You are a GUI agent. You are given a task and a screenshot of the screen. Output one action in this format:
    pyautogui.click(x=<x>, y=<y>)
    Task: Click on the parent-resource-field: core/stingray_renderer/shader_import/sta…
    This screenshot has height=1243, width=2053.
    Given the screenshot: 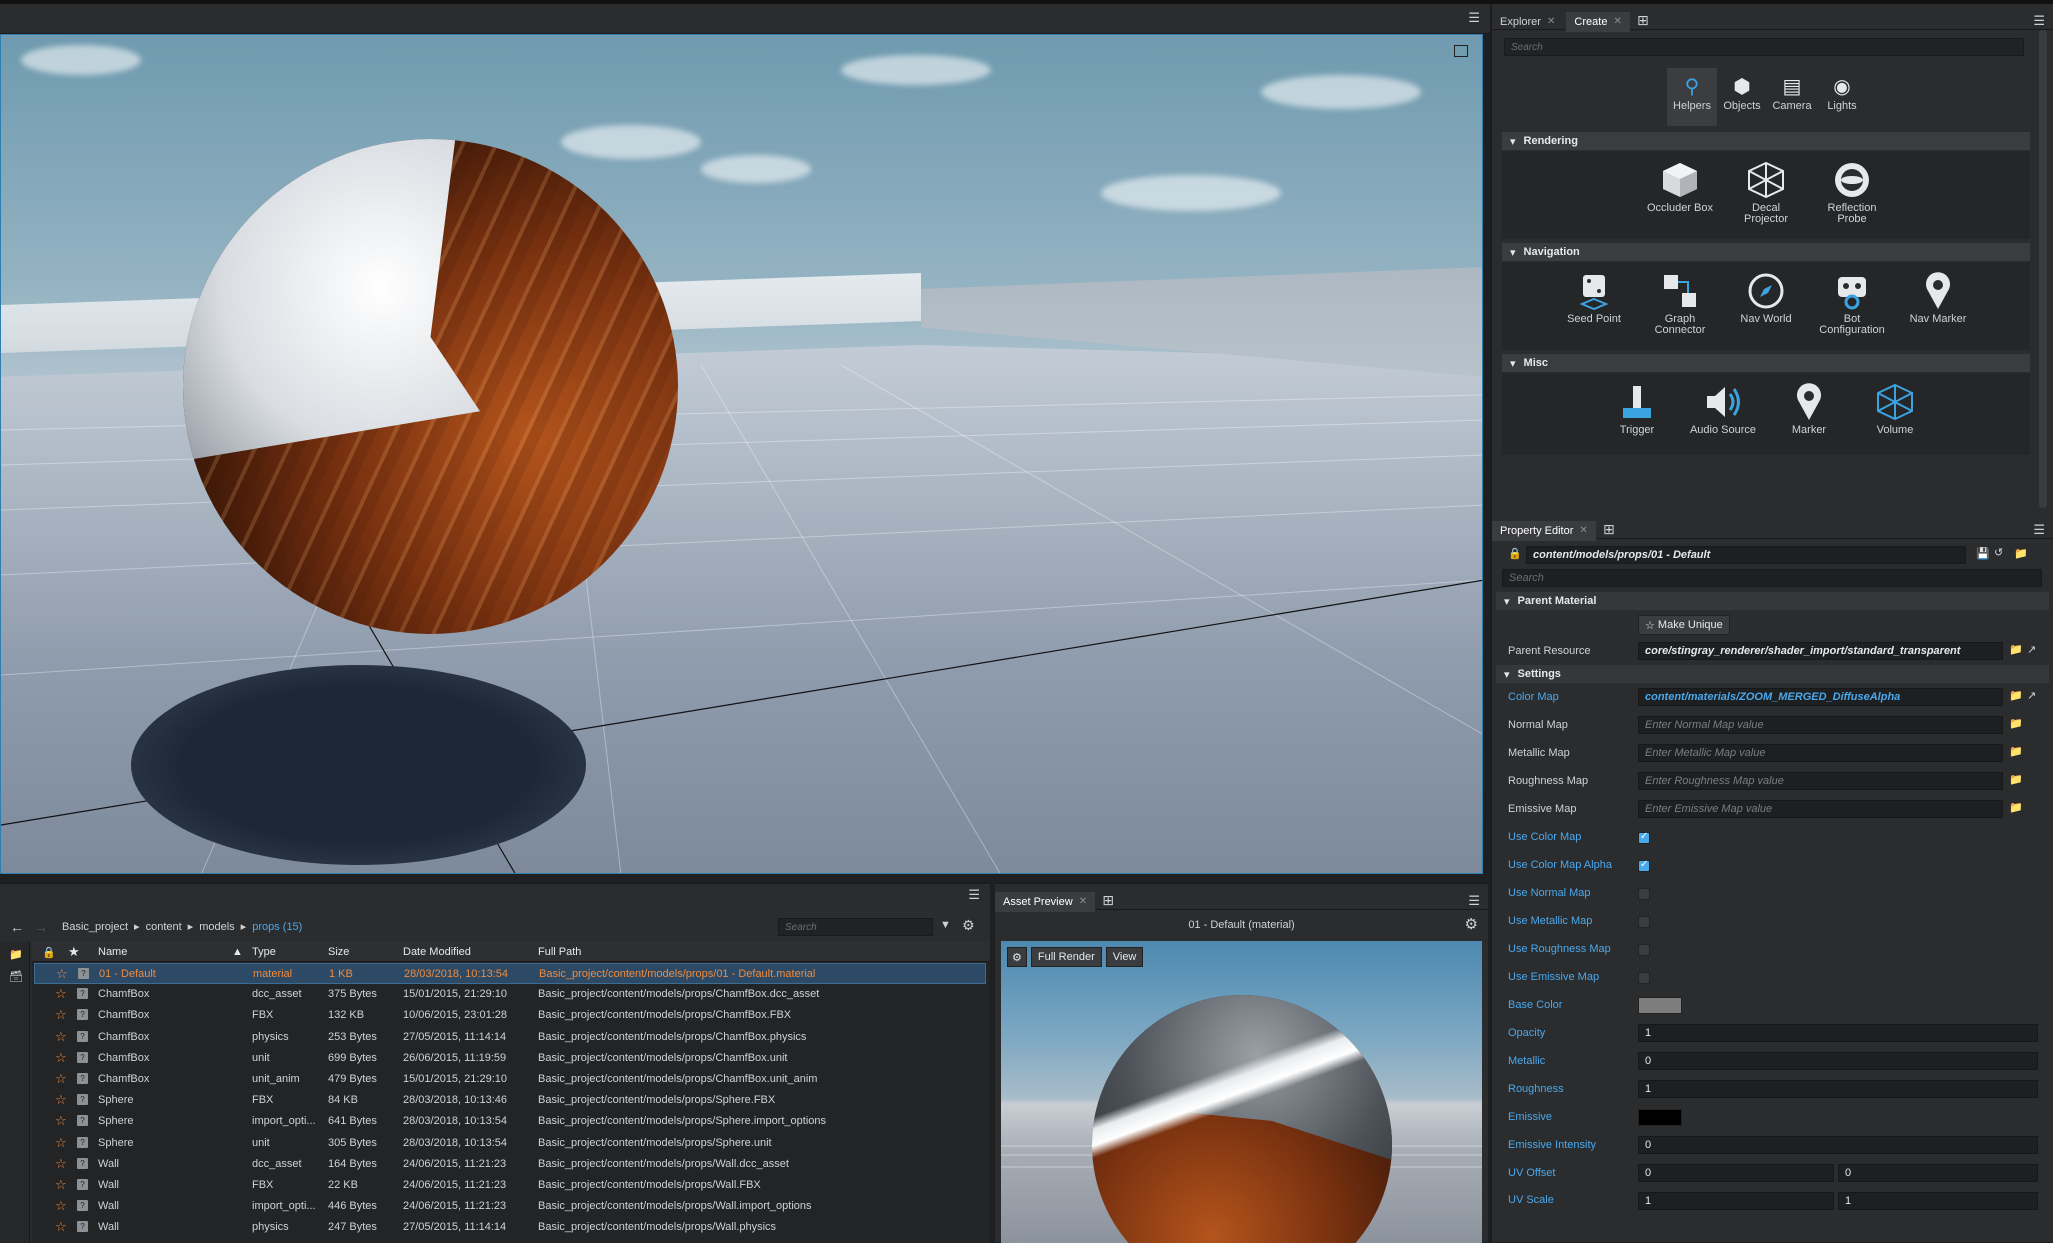 What is the action you would take?
    pyautogui.click(x=1820, y=651)
    